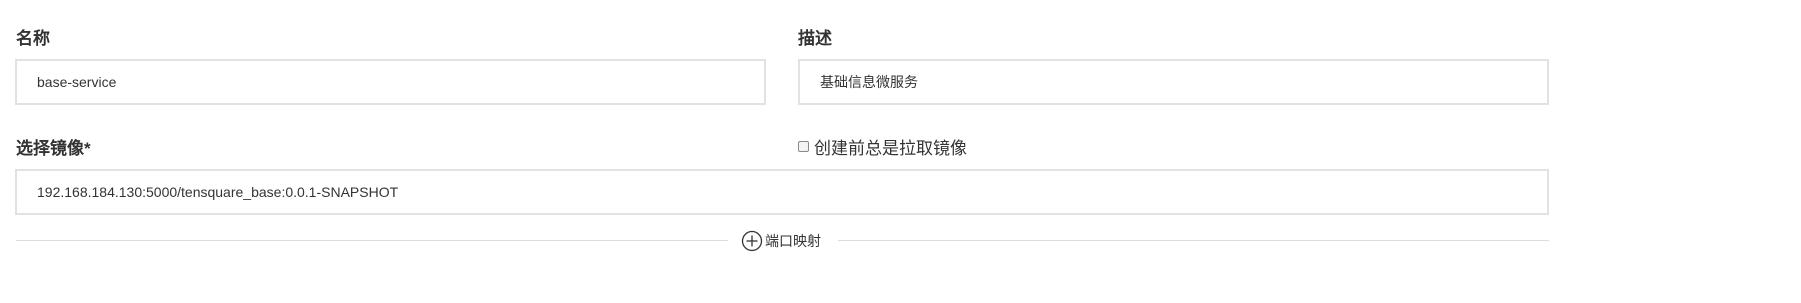 This screenshot has height=303, width=1801. What do you see at coordinates (1173, 82) in the screenshot?
I see `description-field: 基础信息微服务` at bounding box center [1173, 82].